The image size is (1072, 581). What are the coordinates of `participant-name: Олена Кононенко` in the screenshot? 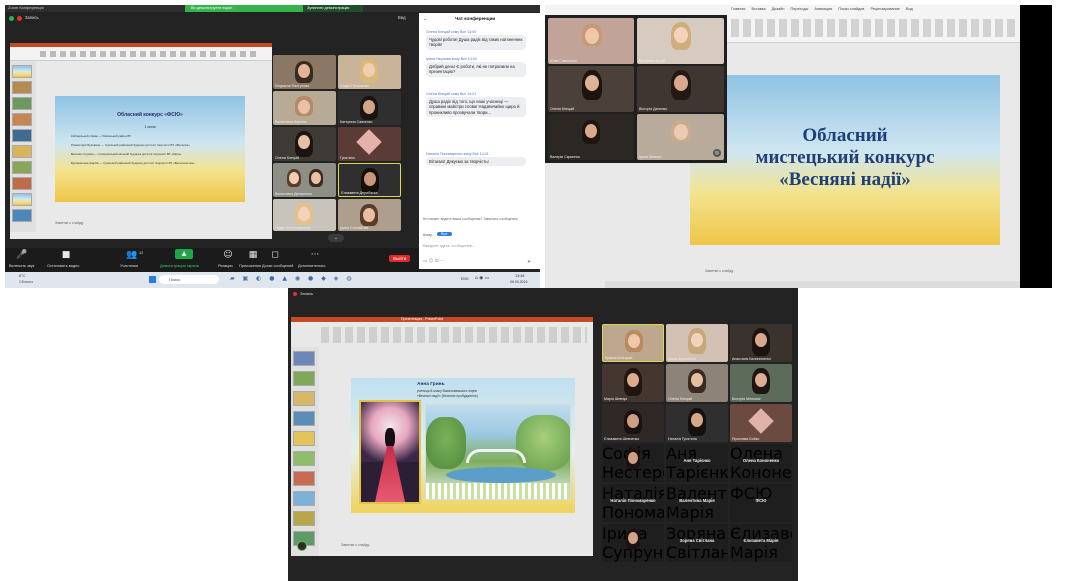 It's located at (761, 463).